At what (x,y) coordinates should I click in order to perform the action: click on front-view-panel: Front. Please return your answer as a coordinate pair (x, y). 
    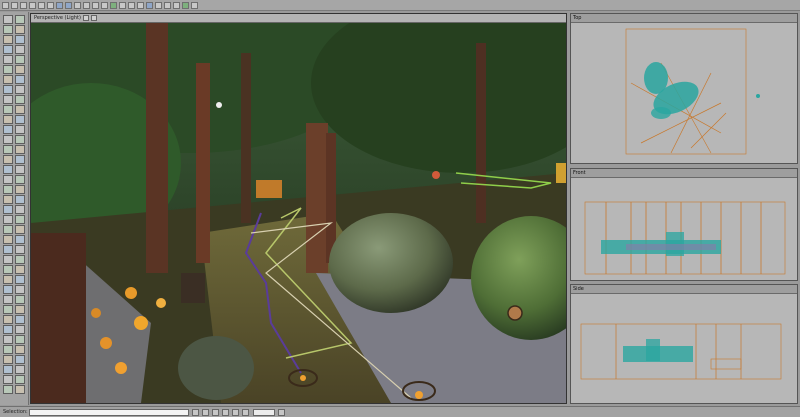
    Looking at the image, I should click on (684, 224).